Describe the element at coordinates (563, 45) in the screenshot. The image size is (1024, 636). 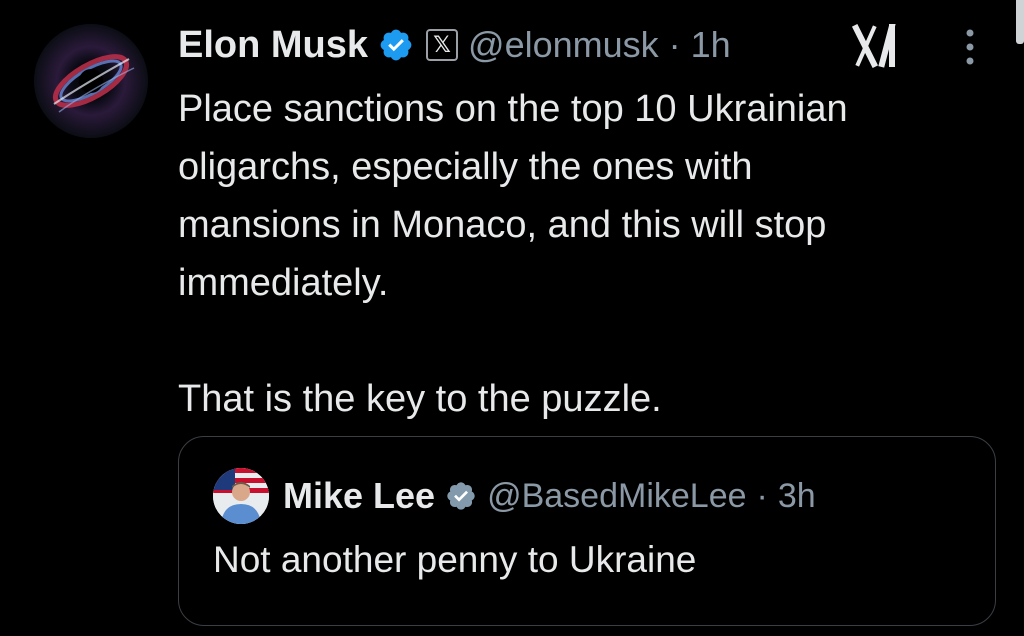
I see `author-handle: @elonmusk` at that location.